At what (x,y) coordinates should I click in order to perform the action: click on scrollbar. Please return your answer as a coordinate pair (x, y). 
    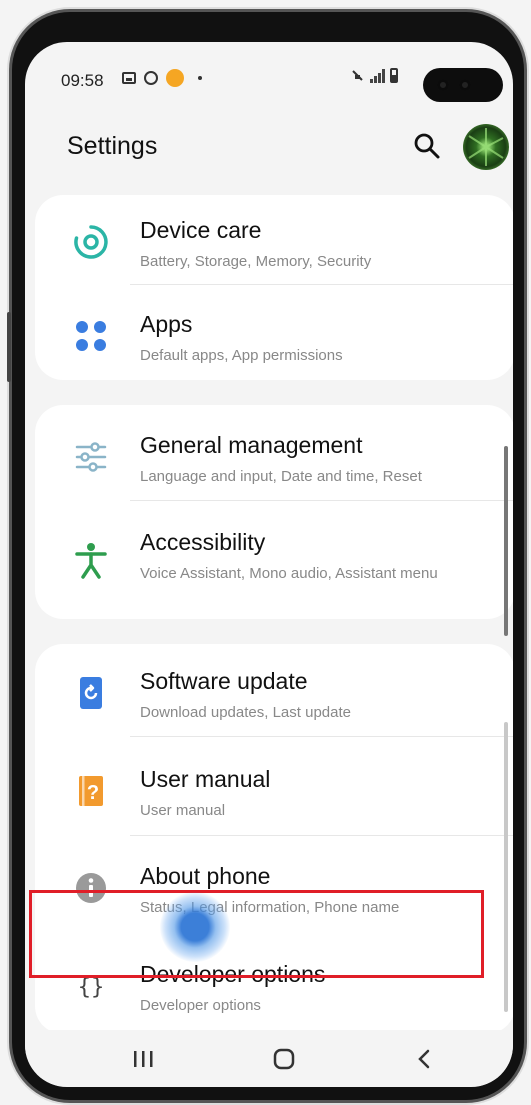
    Looking at the image, I should click on (506, 541).